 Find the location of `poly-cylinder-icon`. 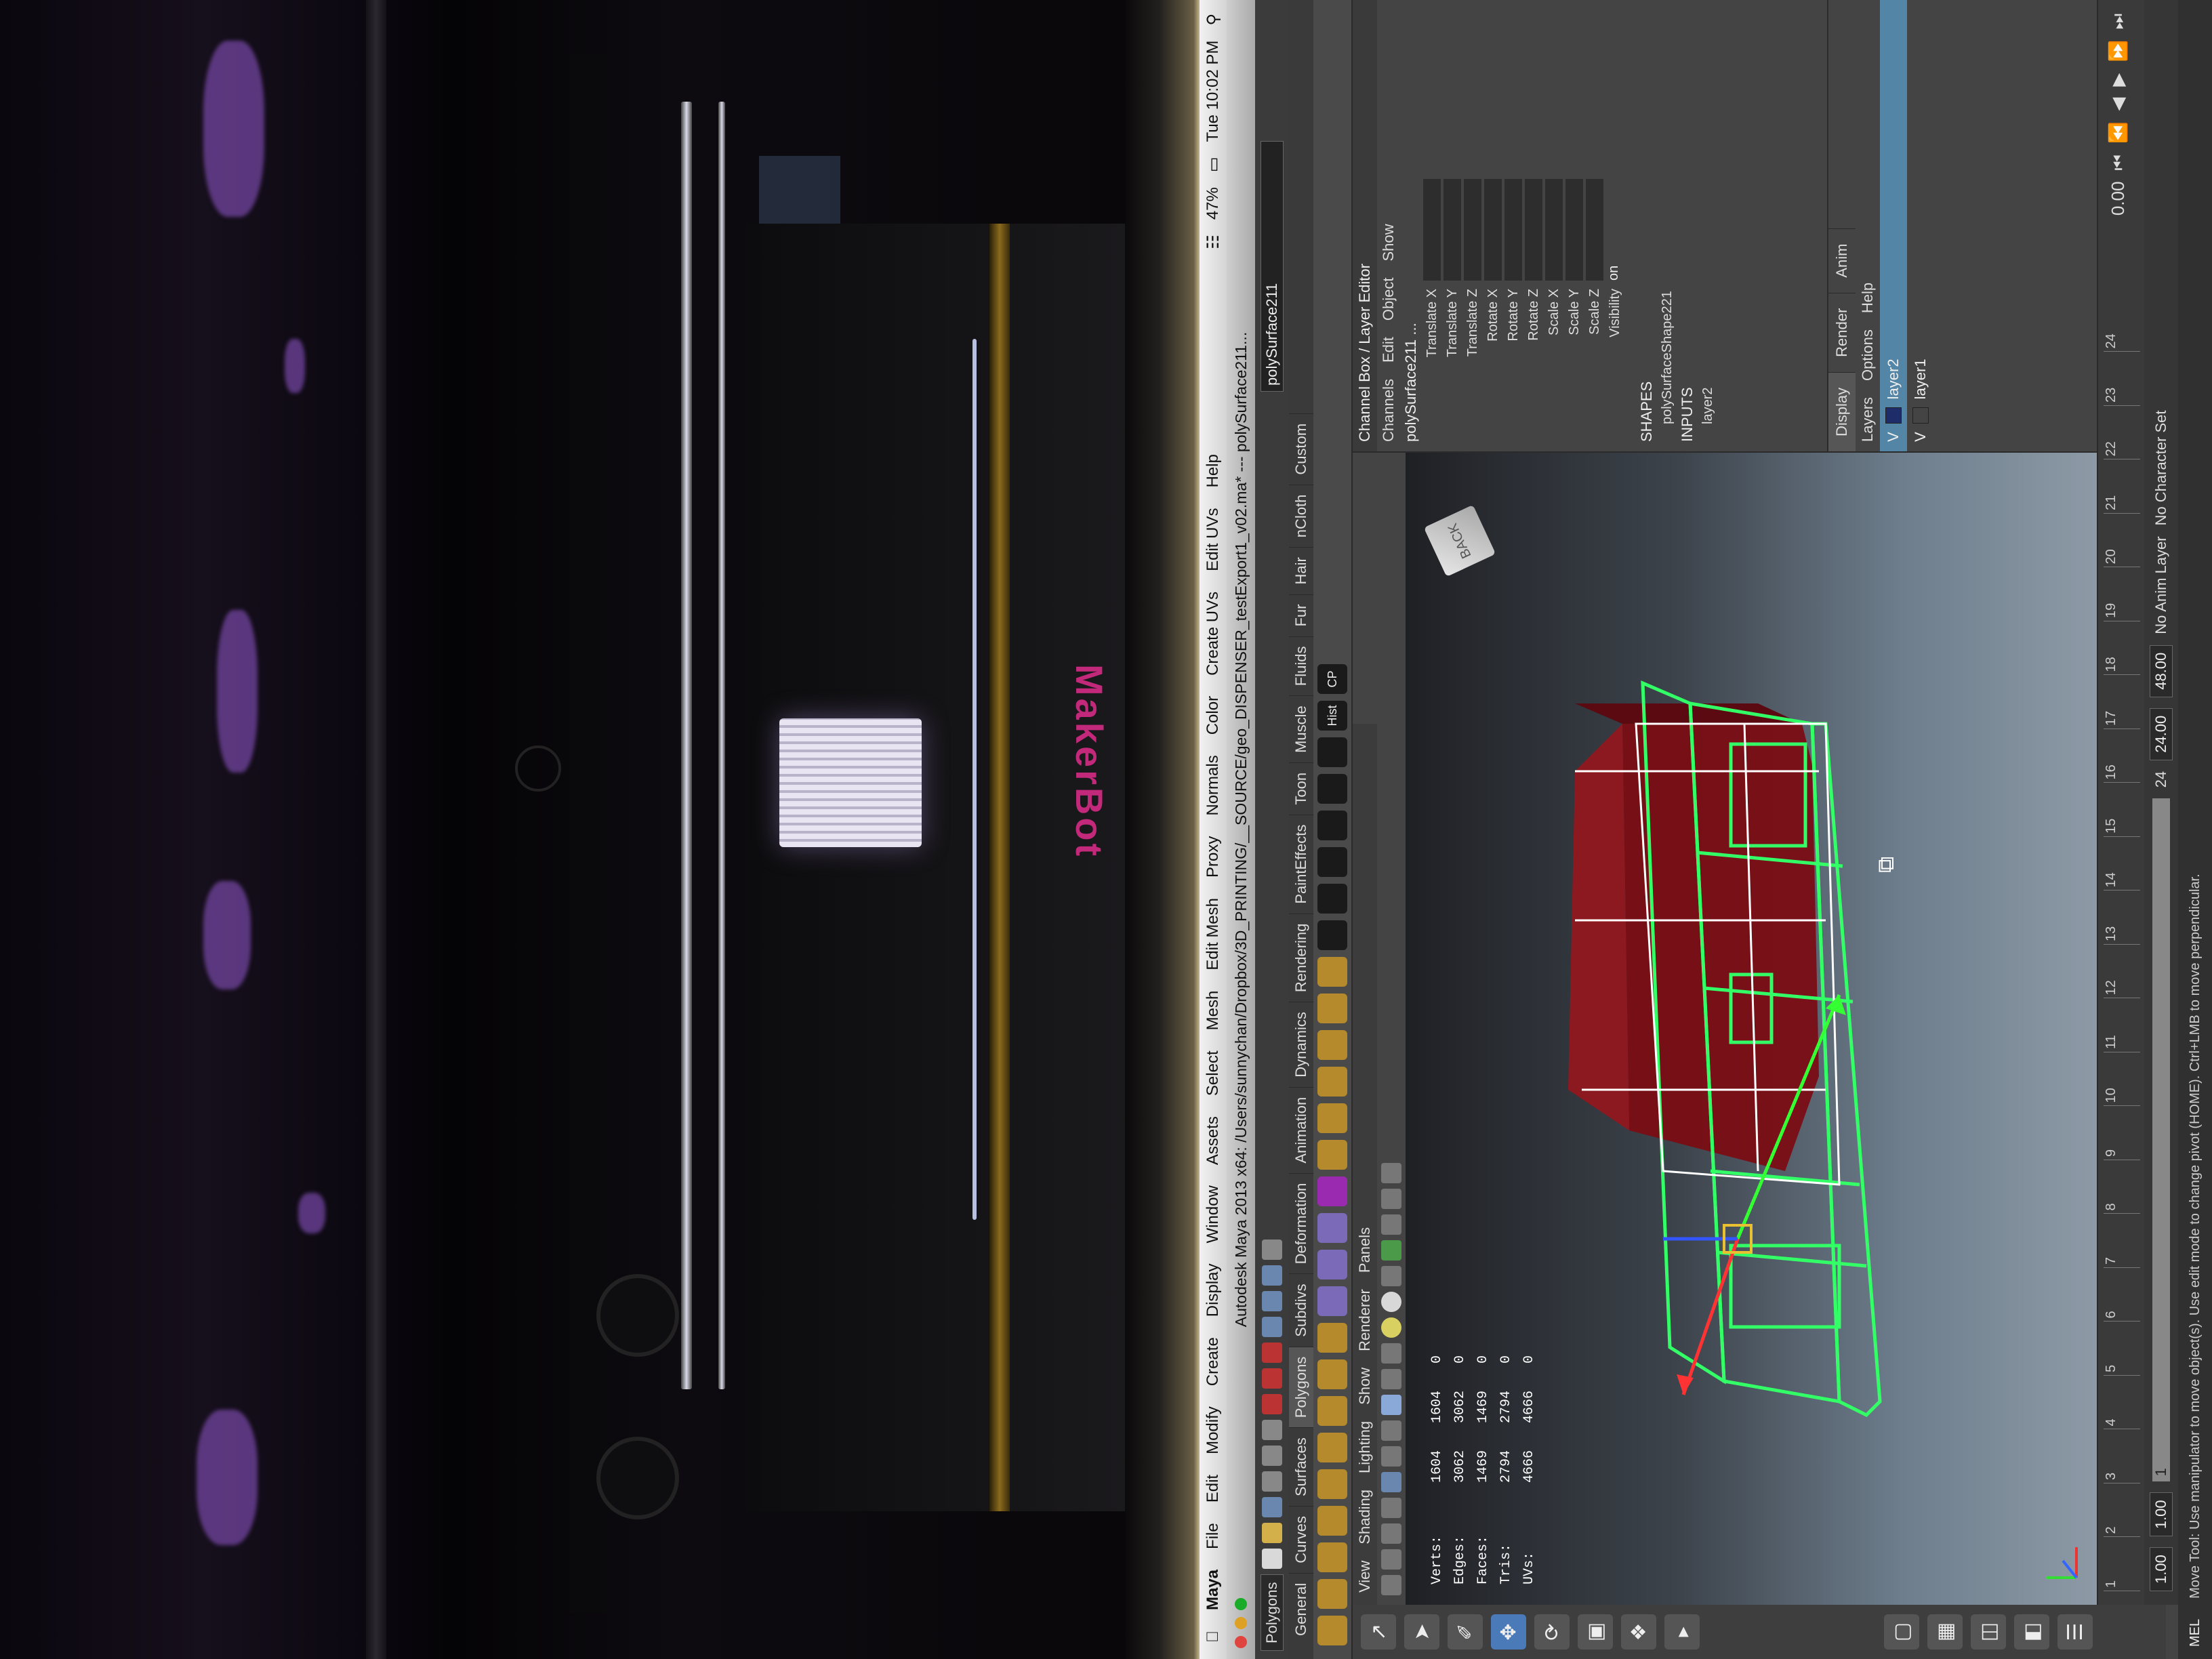

poly-cylinder-icon is located at coordinates (1332, 1557).